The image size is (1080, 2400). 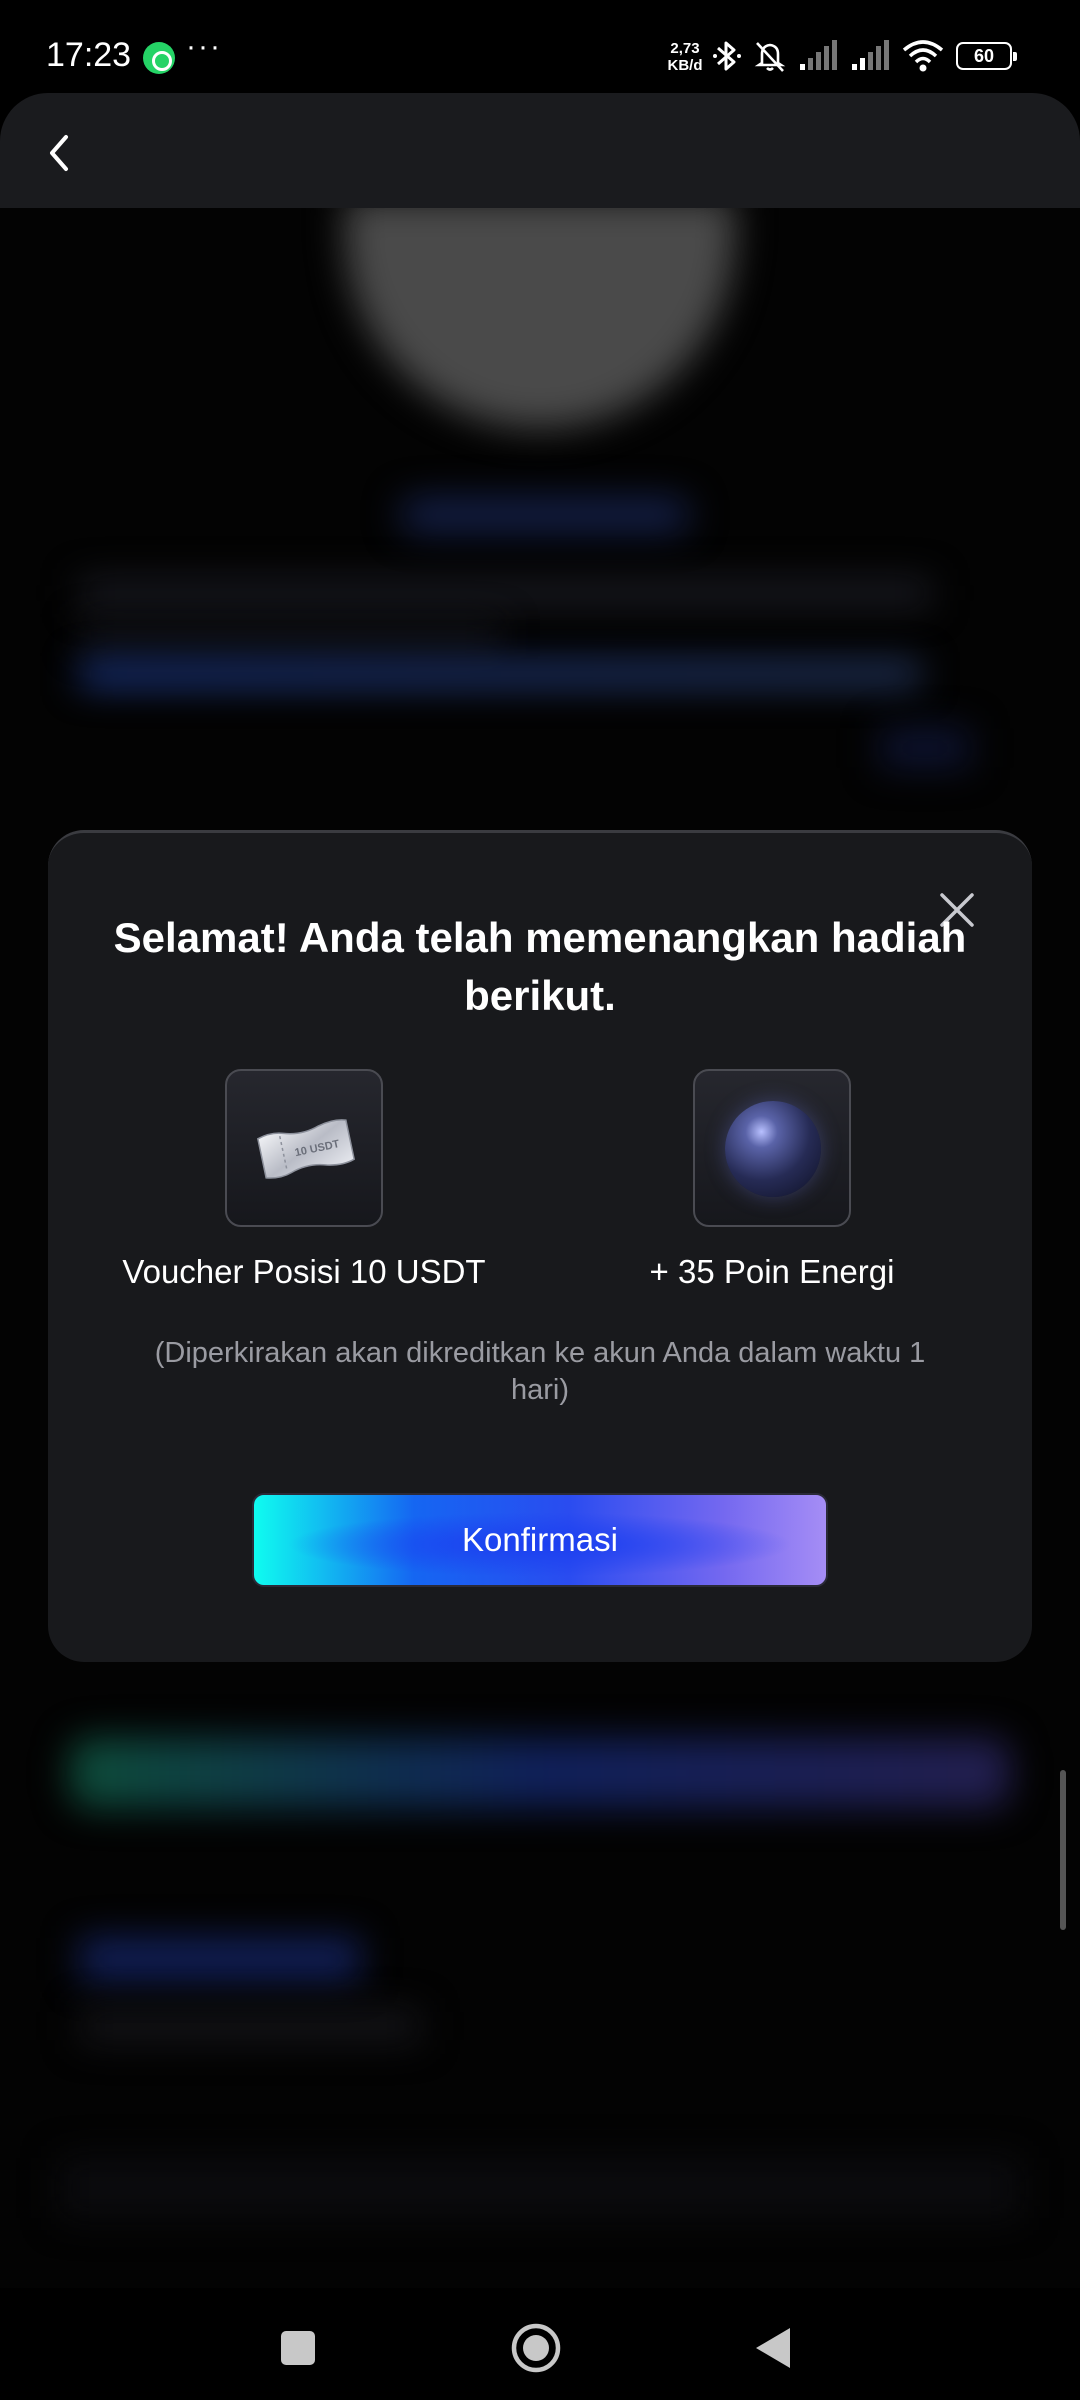 What do you see at coordinates (298, 2348) in the screenshot?
I see `recents-icon` at bounding box center [298, 2348].